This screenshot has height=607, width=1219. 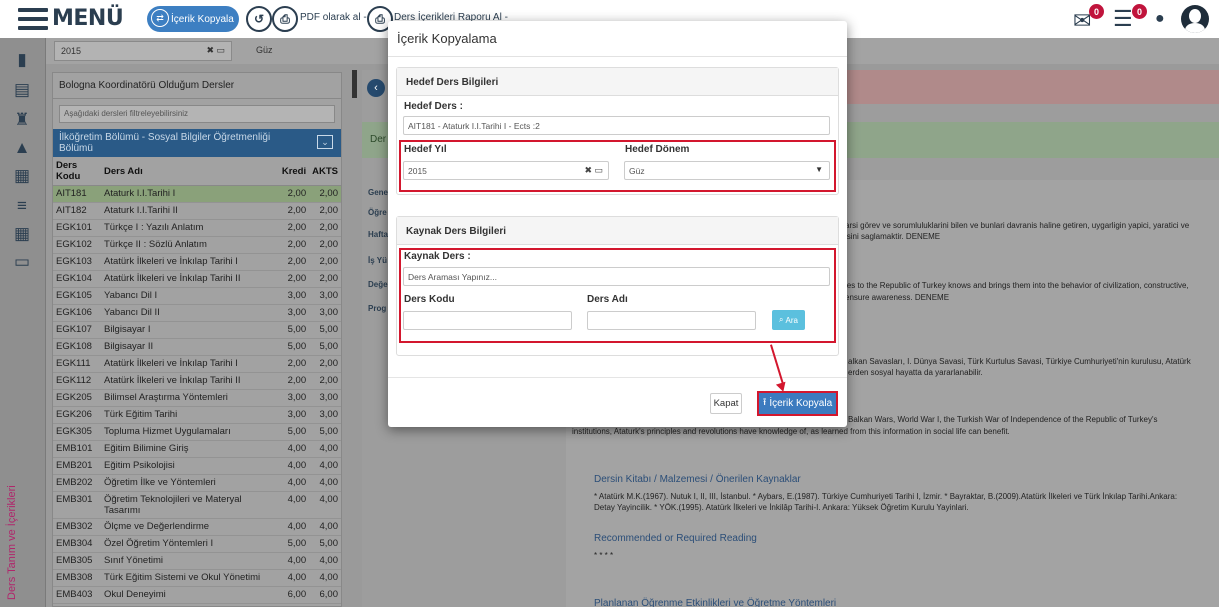 I want to click on course-filter-input: Aşağıdaki dersleri filtreleyebilirsiniz, so click(x=197, y=114).